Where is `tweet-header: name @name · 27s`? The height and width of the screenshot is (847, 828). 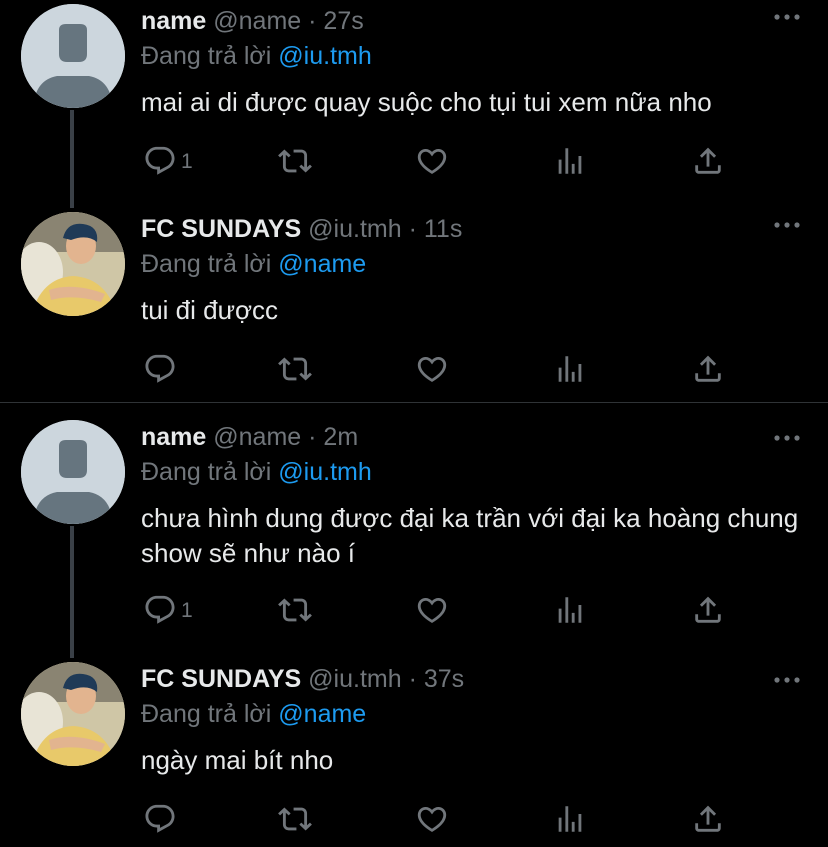
tweet-header: name @name · 27s is located at coordinates (252, 21).